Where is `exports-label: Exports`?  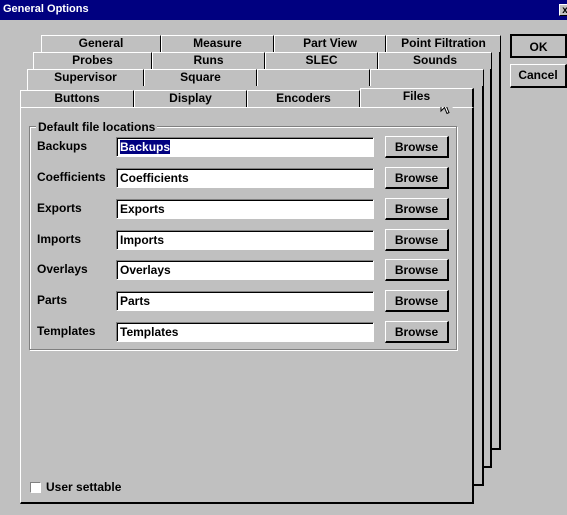
exports-label: Exports is located at coordinates (59, 208).